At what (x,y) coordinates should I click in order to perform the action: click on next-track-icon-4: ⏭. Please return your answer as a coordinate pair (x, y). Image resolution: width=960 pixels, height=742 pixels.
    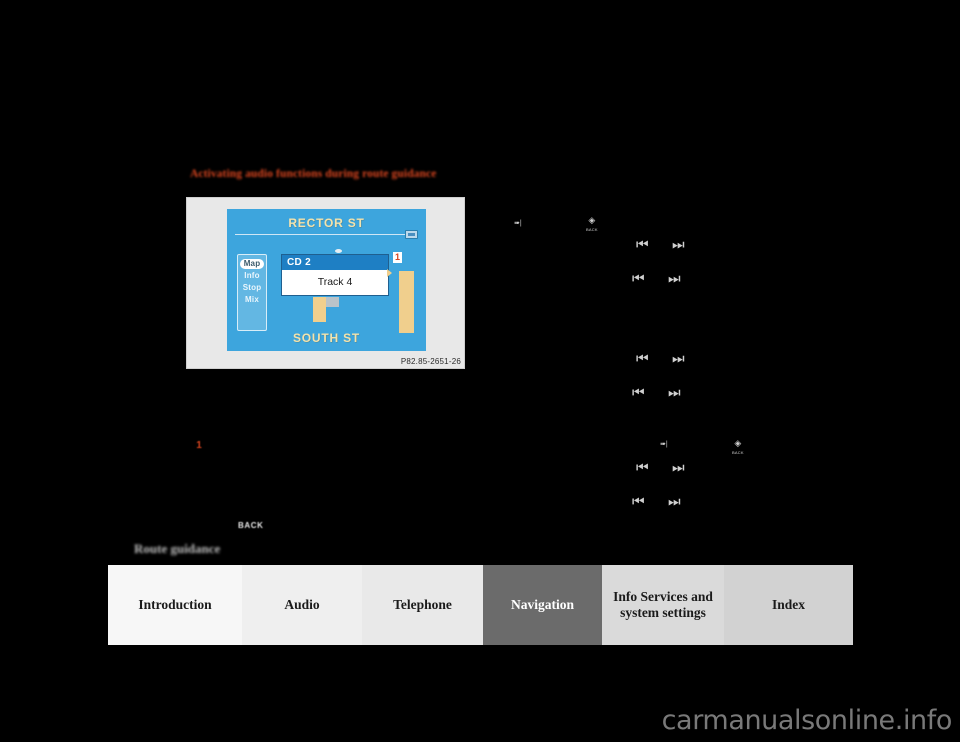
    Looking at the image, I should click on (674, 393).